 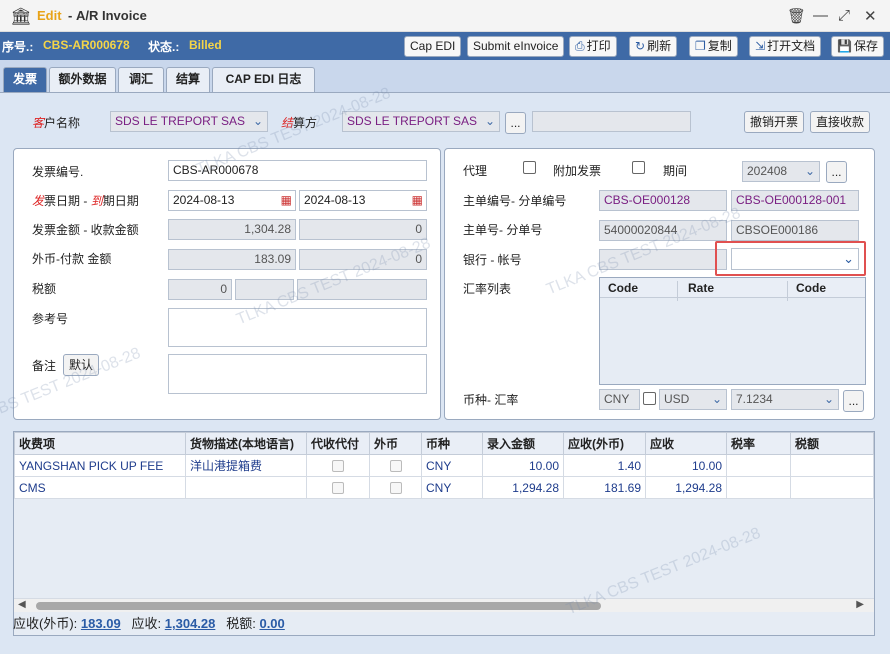 I want to click on invoice-no-field: CBS-AR000678, so click(x=297, y=170).